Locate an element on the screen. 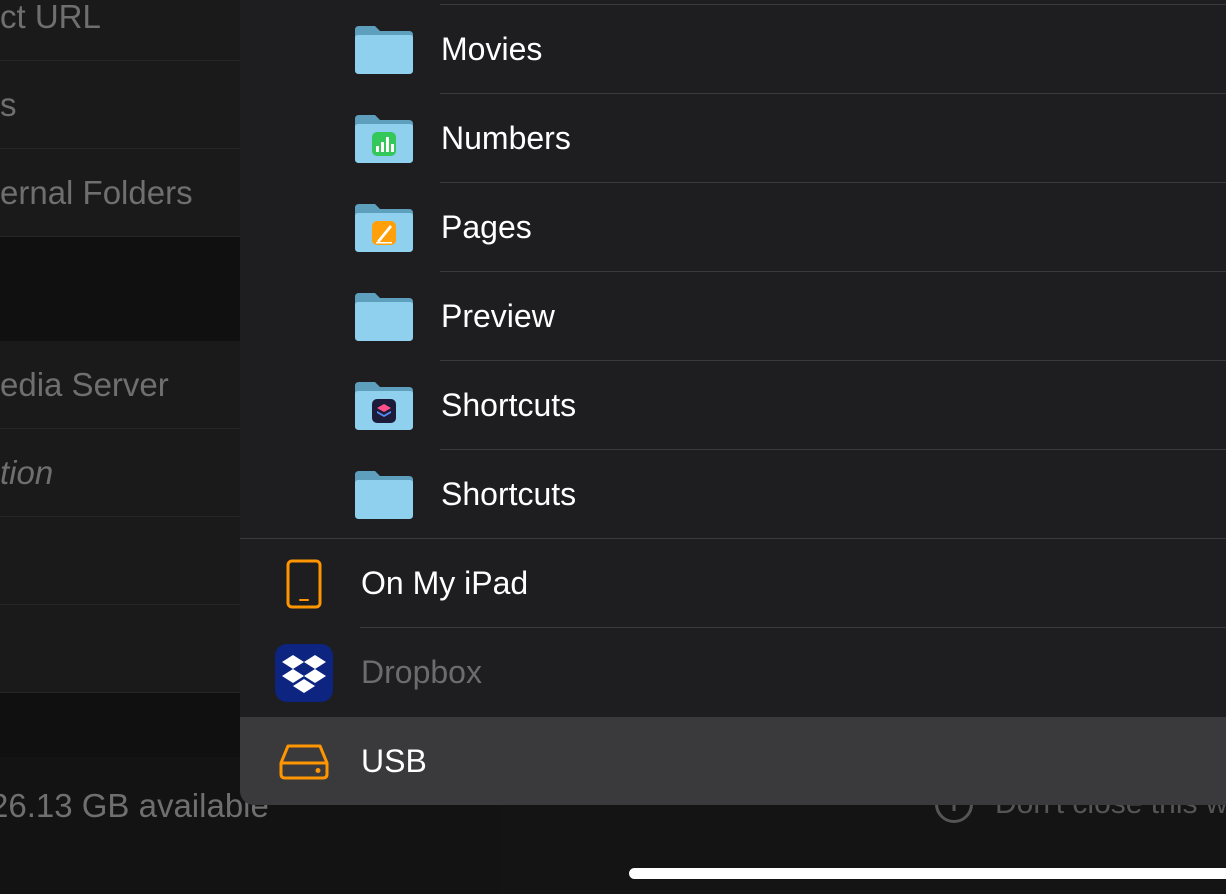  folder-label: Pages is located at coordinates (486, 227).